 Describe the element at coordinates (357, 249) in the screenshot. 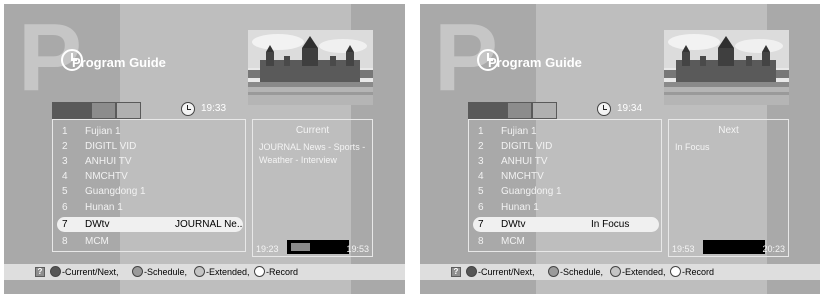

I see `program-end-time: 19:53` at that location.